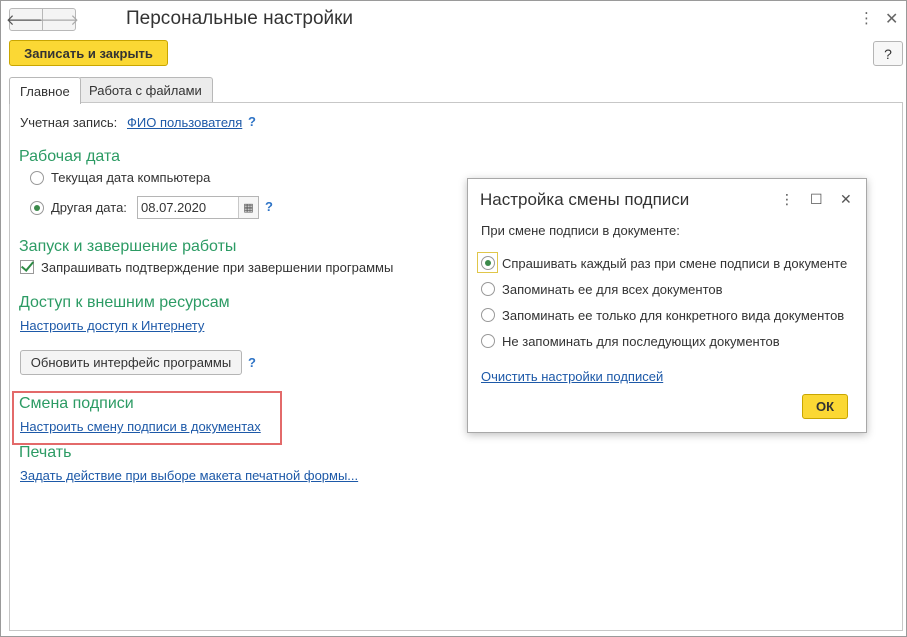  What do you see at coordinates (45, 452) in the screenshot?
I see `print-heading: Печать` at bounding box center [45, 452].